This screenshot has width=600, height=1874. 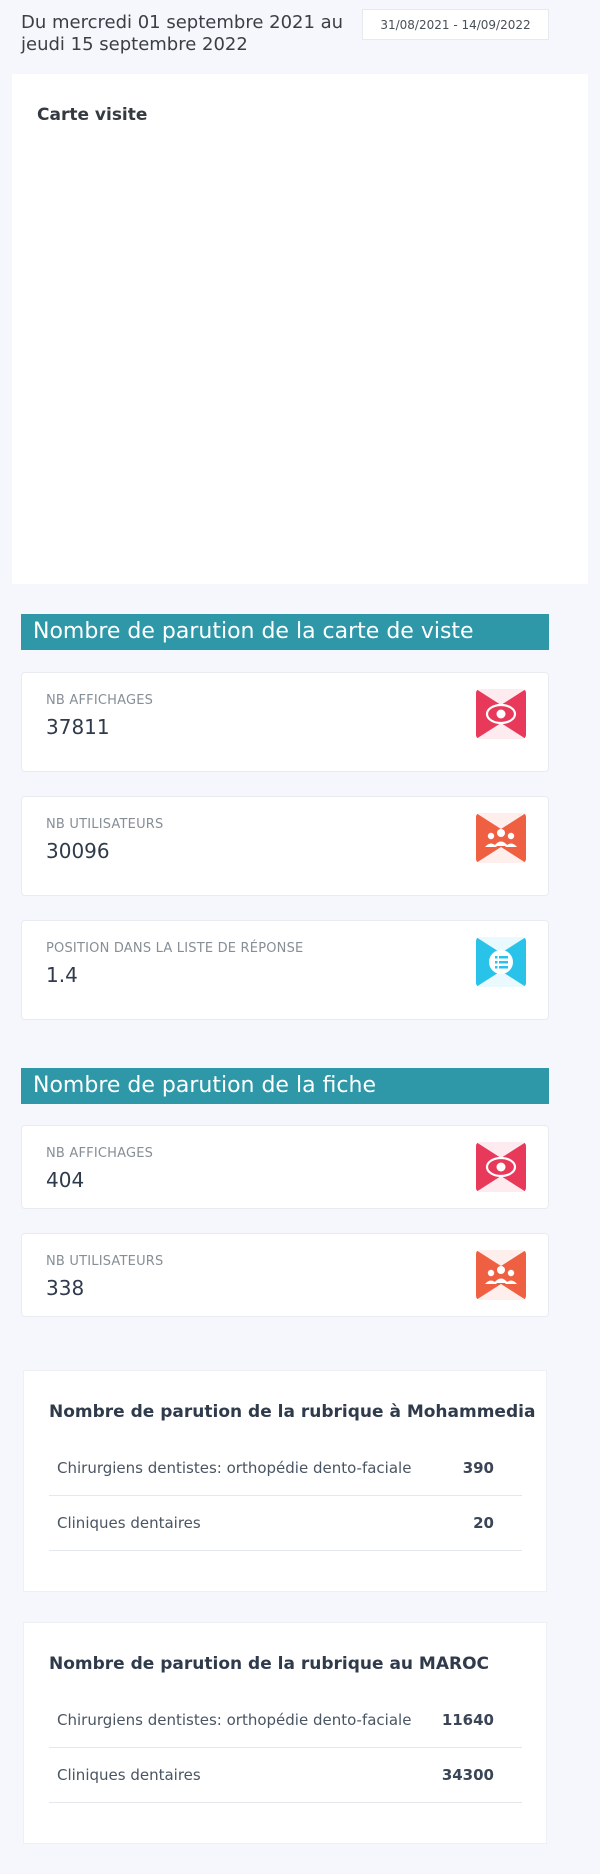 I want to click on row-value: 34300, so click(x=467, y=1775).